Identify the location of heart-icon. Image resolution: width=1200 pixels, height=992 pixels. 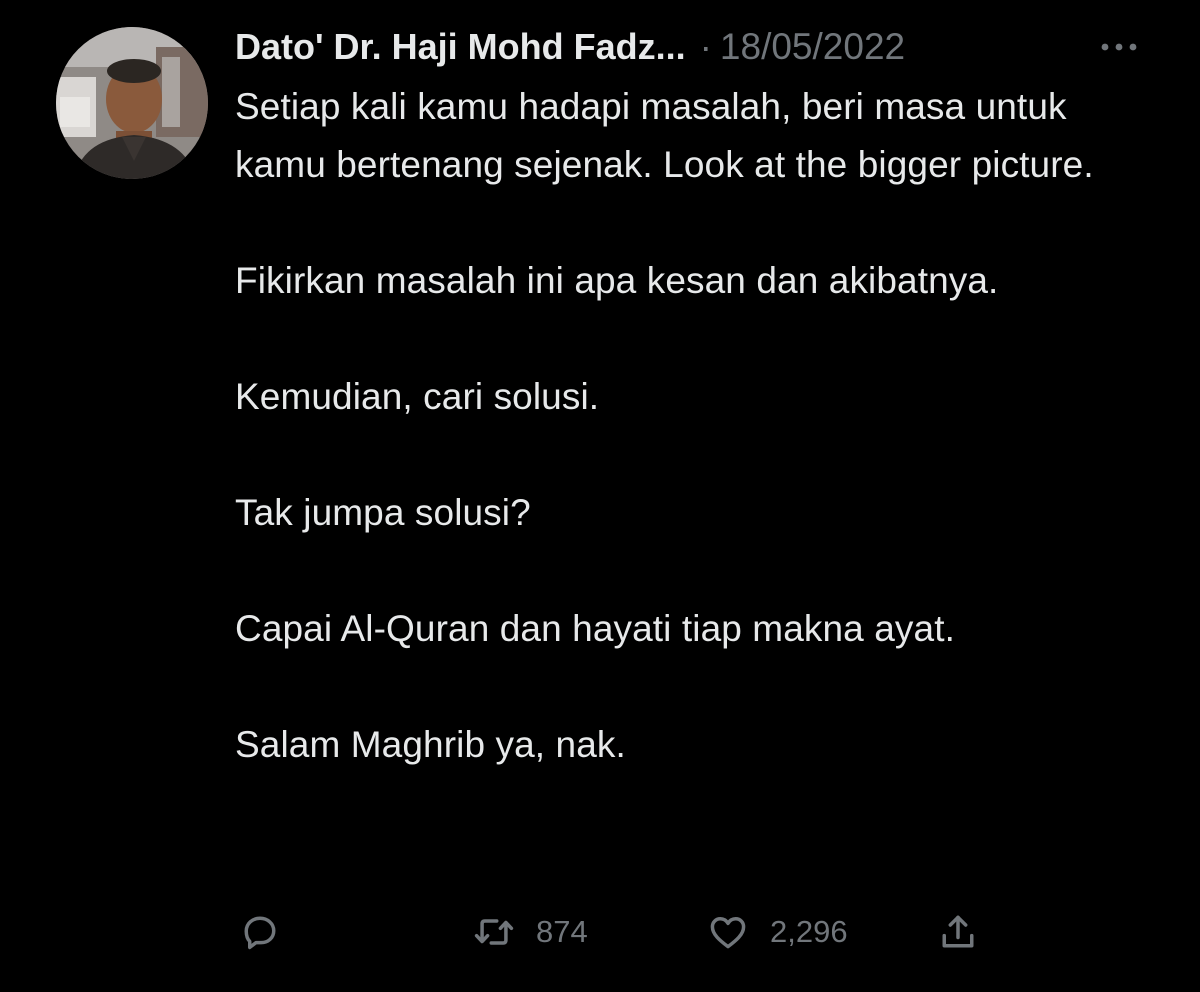
(728, 932).